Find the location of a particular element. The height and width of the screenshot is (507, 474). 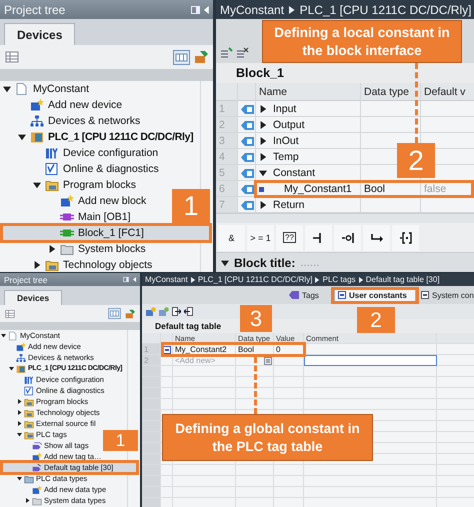

tree-item: Main [OB1] is located at coordinates (65, 217).